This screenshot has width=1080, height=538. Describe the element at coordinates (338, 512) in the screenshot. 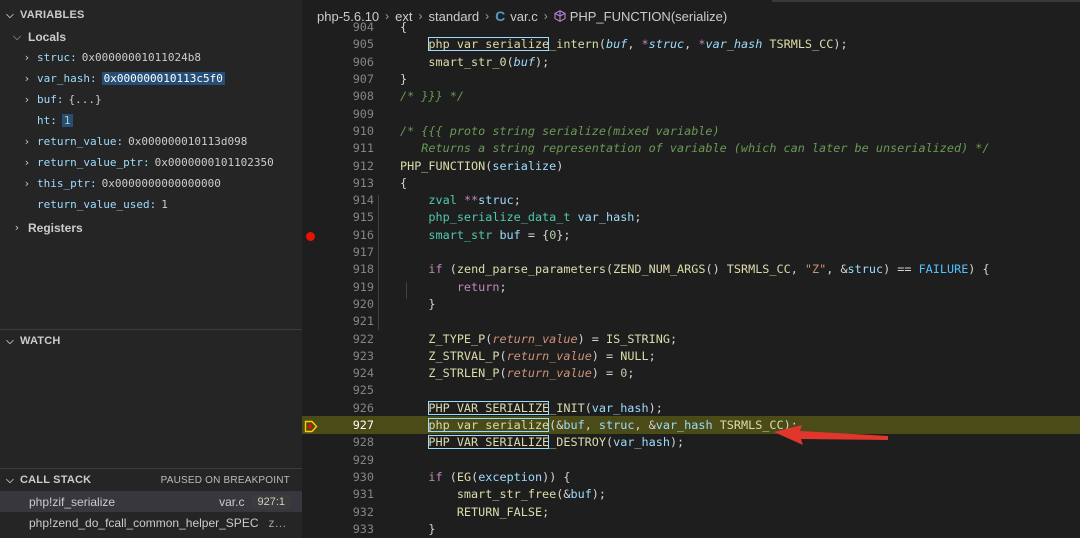

I see `line-number: 932` at that location.